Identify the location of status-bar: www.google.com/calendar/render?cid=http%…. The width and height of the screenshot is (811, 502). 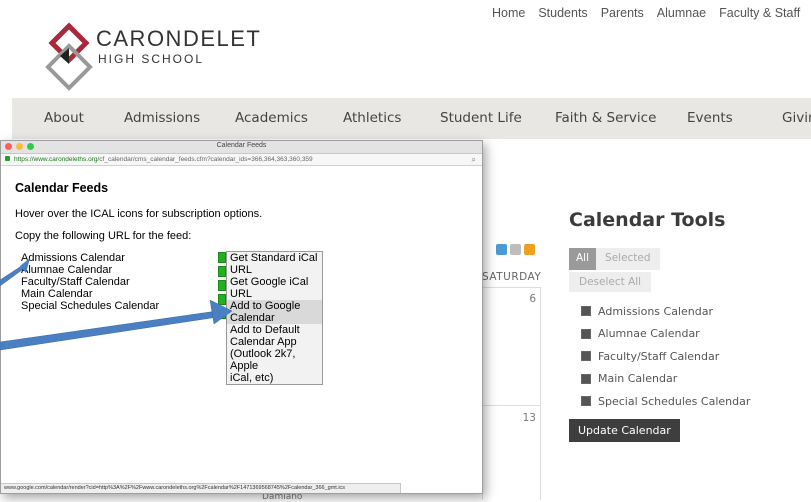
(201, 488).